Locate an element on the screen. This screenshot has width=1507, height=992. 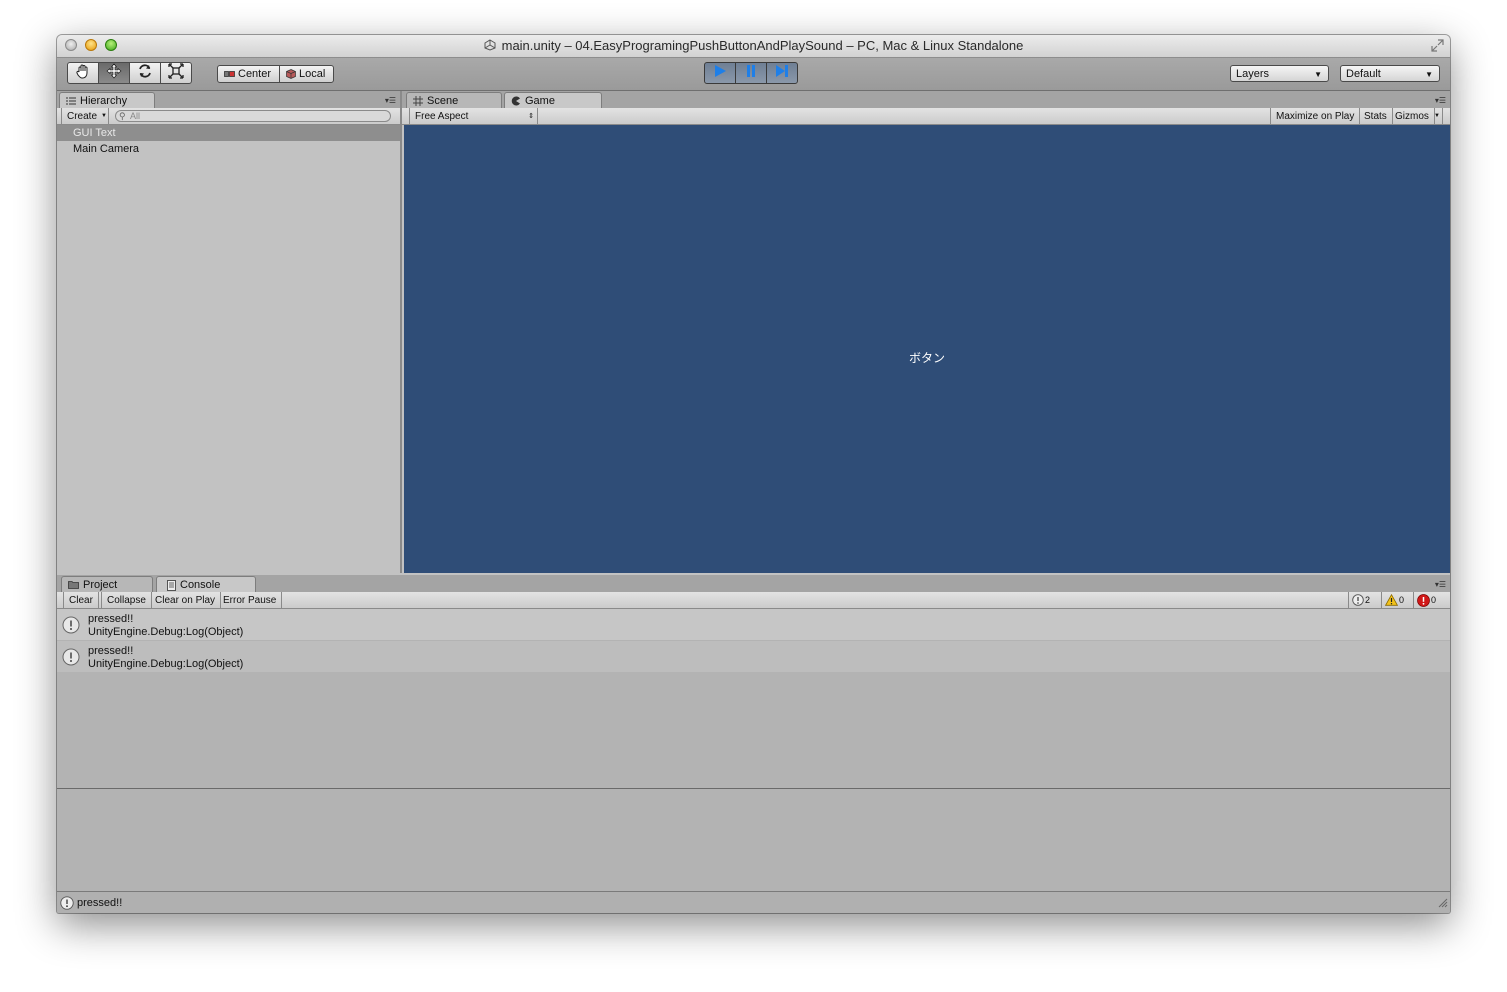
warning-count-toggle: 0 is located at coordinates (1394, 600).